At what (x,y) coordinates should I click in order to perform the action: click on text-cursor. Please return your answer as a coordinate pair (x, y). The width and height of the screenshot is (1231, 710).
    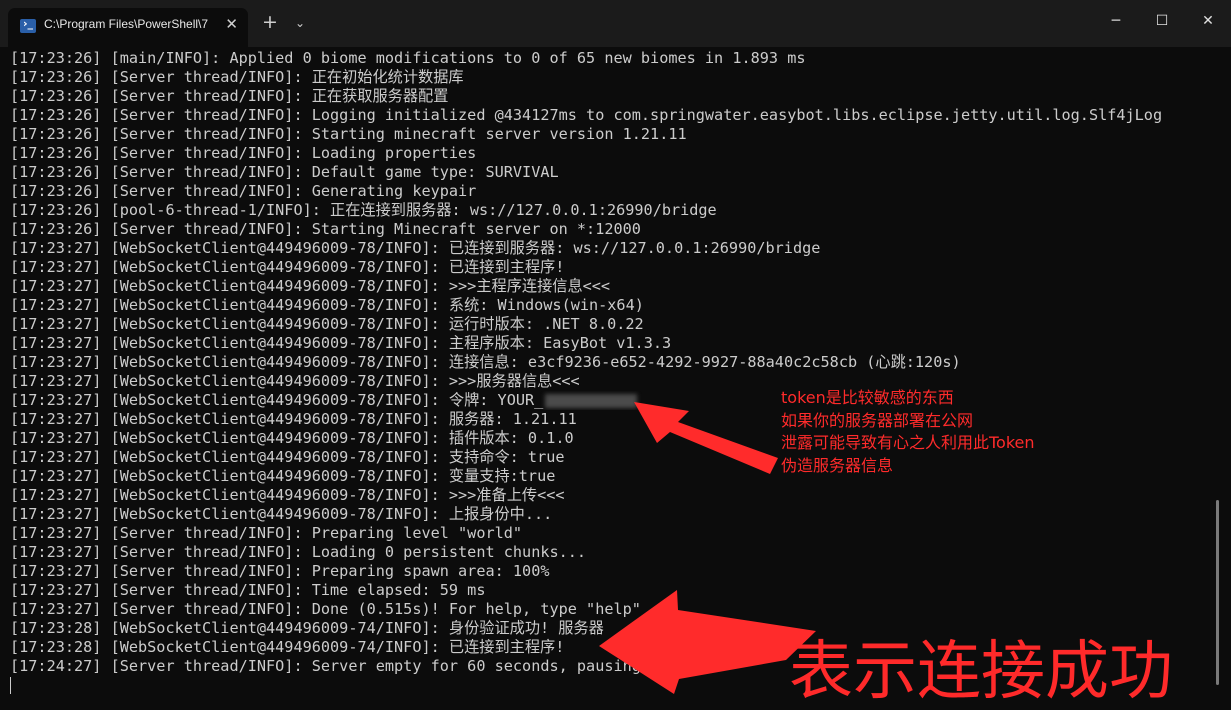
    Looking at the image, I should click on (10, 685).